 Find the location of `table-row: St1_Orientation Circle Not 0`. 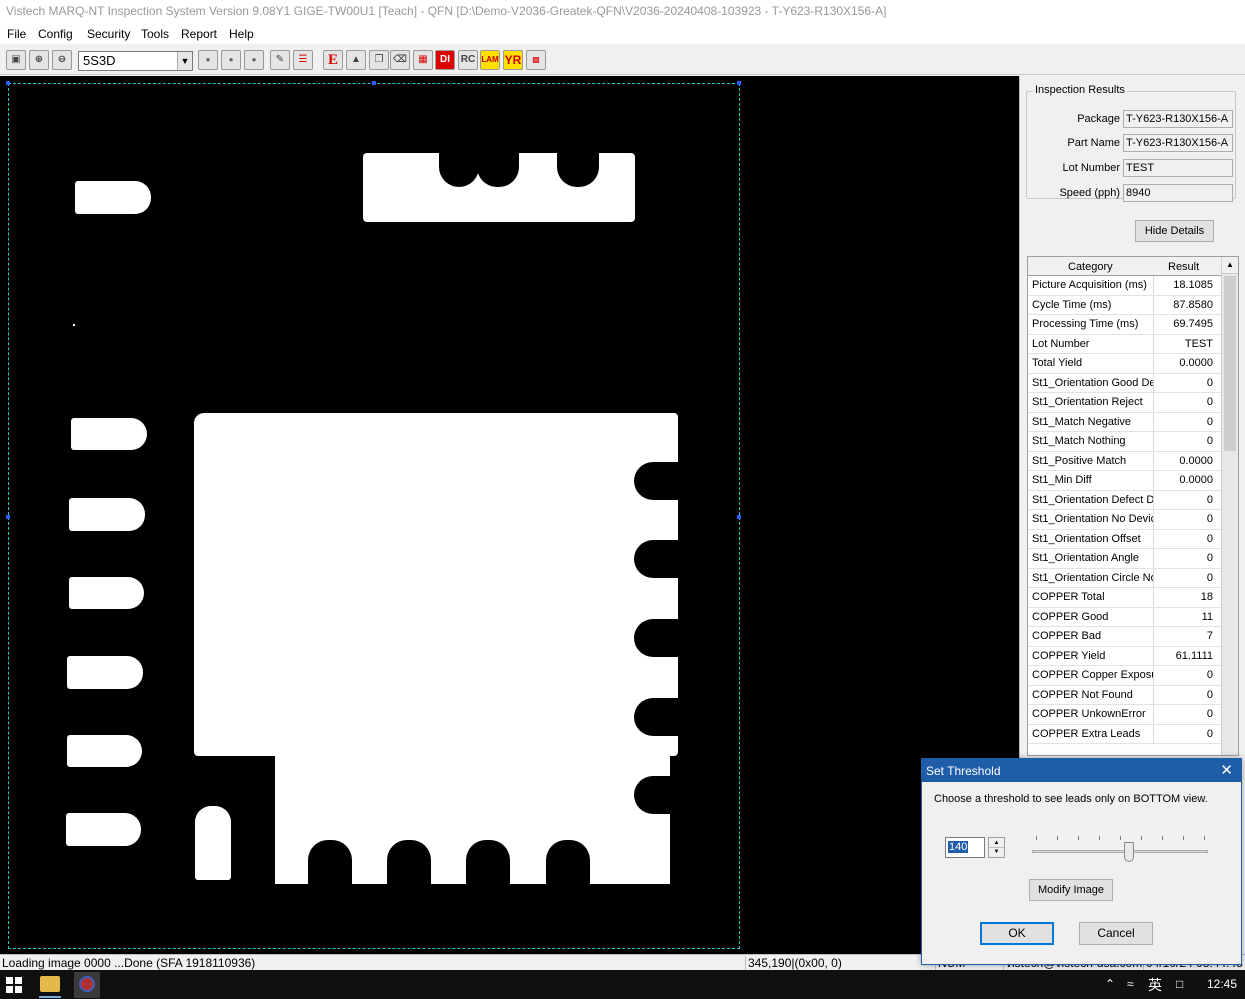

table-row: St1_Orientation Circle Not 0 is located at coordinates (1124, 578).